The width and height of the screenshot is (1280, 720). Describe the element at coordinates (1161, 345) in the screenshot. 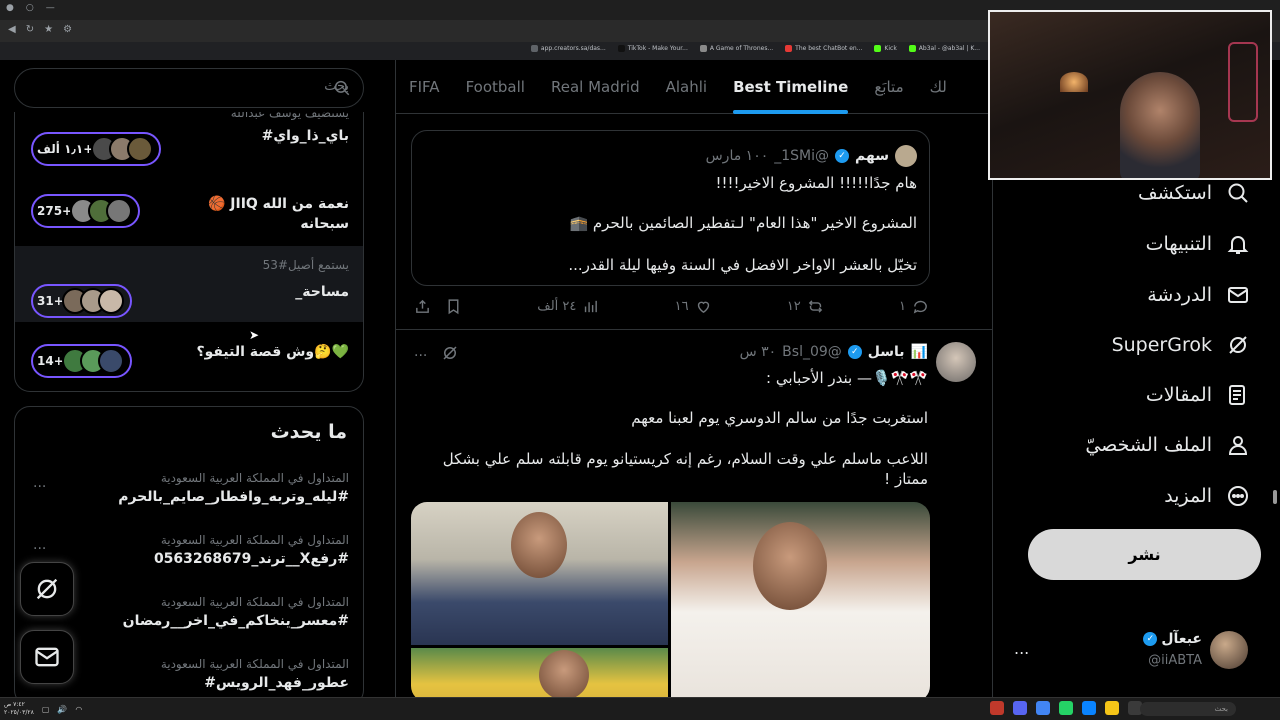

I see `nav-label: SuperGrok` at that location.